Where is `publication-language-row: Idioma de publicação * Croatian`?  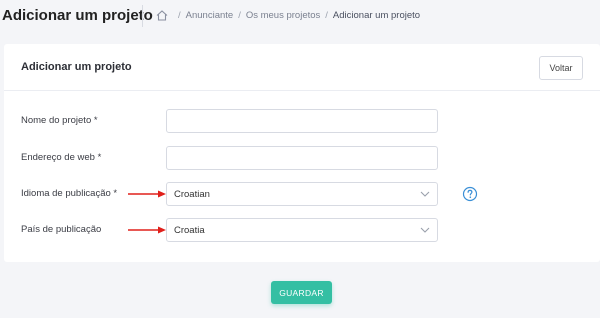
publication-language-row: Idioma de publicação * Croatian is located at coordinates (302, 194).